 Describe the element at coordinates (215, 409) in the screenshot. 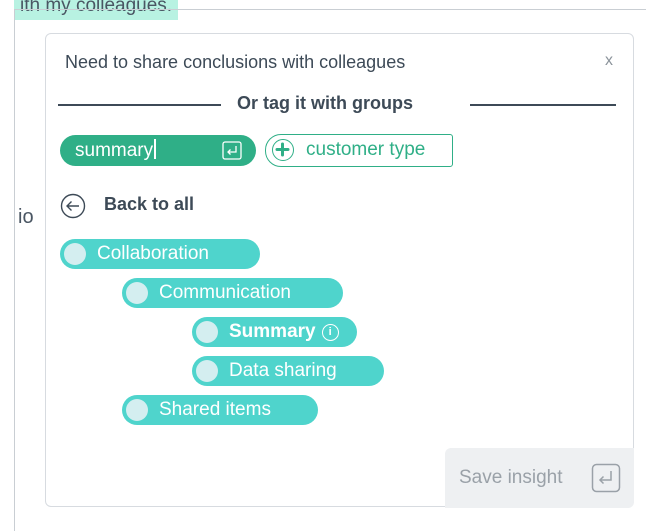

I see `tree-item-label: Shared items` at that location.